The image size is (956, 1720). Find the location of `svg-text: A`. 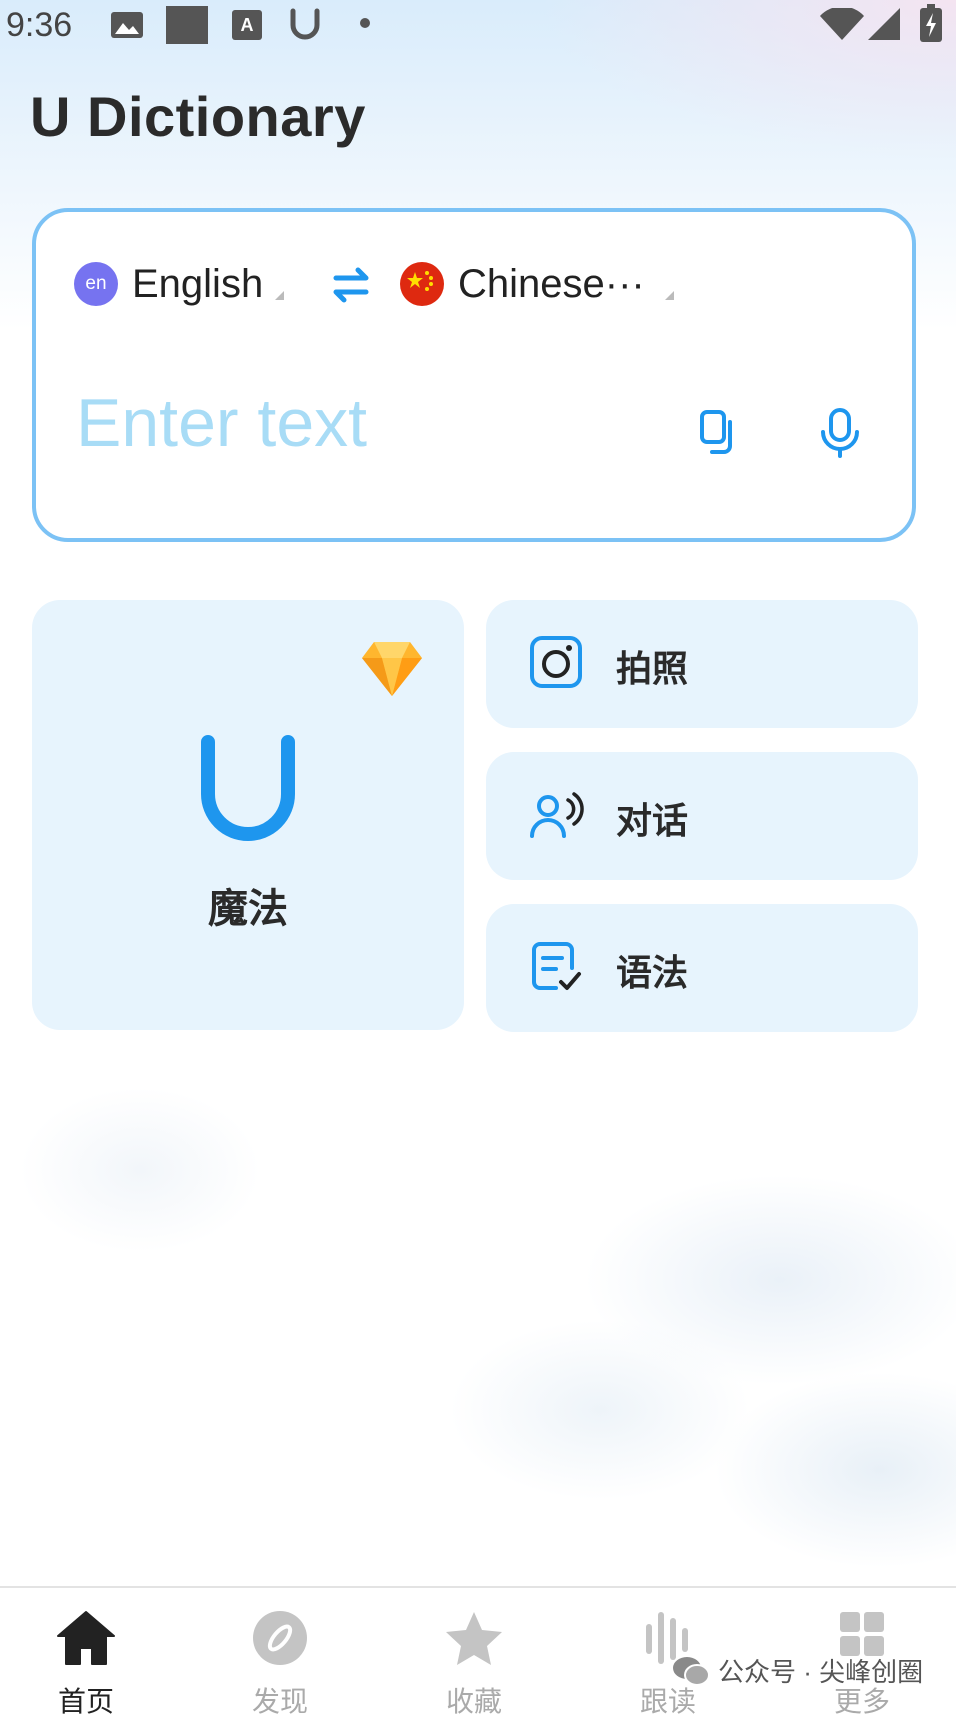

svg-text: A is located at coordinates (247, 25).